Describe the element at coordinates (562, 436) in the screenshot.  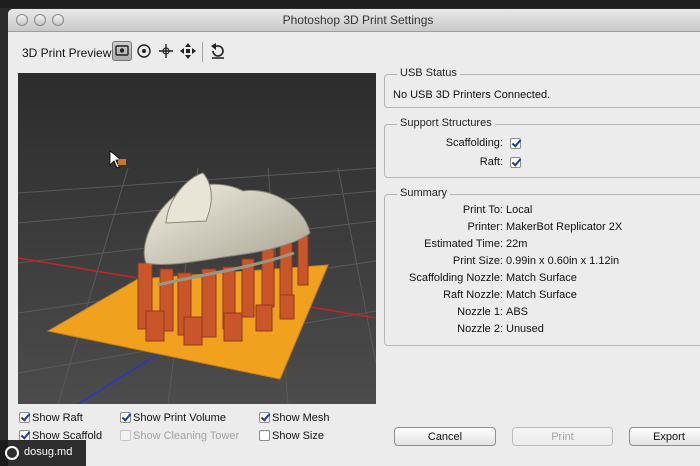
I see `print-button: Print` at that location.